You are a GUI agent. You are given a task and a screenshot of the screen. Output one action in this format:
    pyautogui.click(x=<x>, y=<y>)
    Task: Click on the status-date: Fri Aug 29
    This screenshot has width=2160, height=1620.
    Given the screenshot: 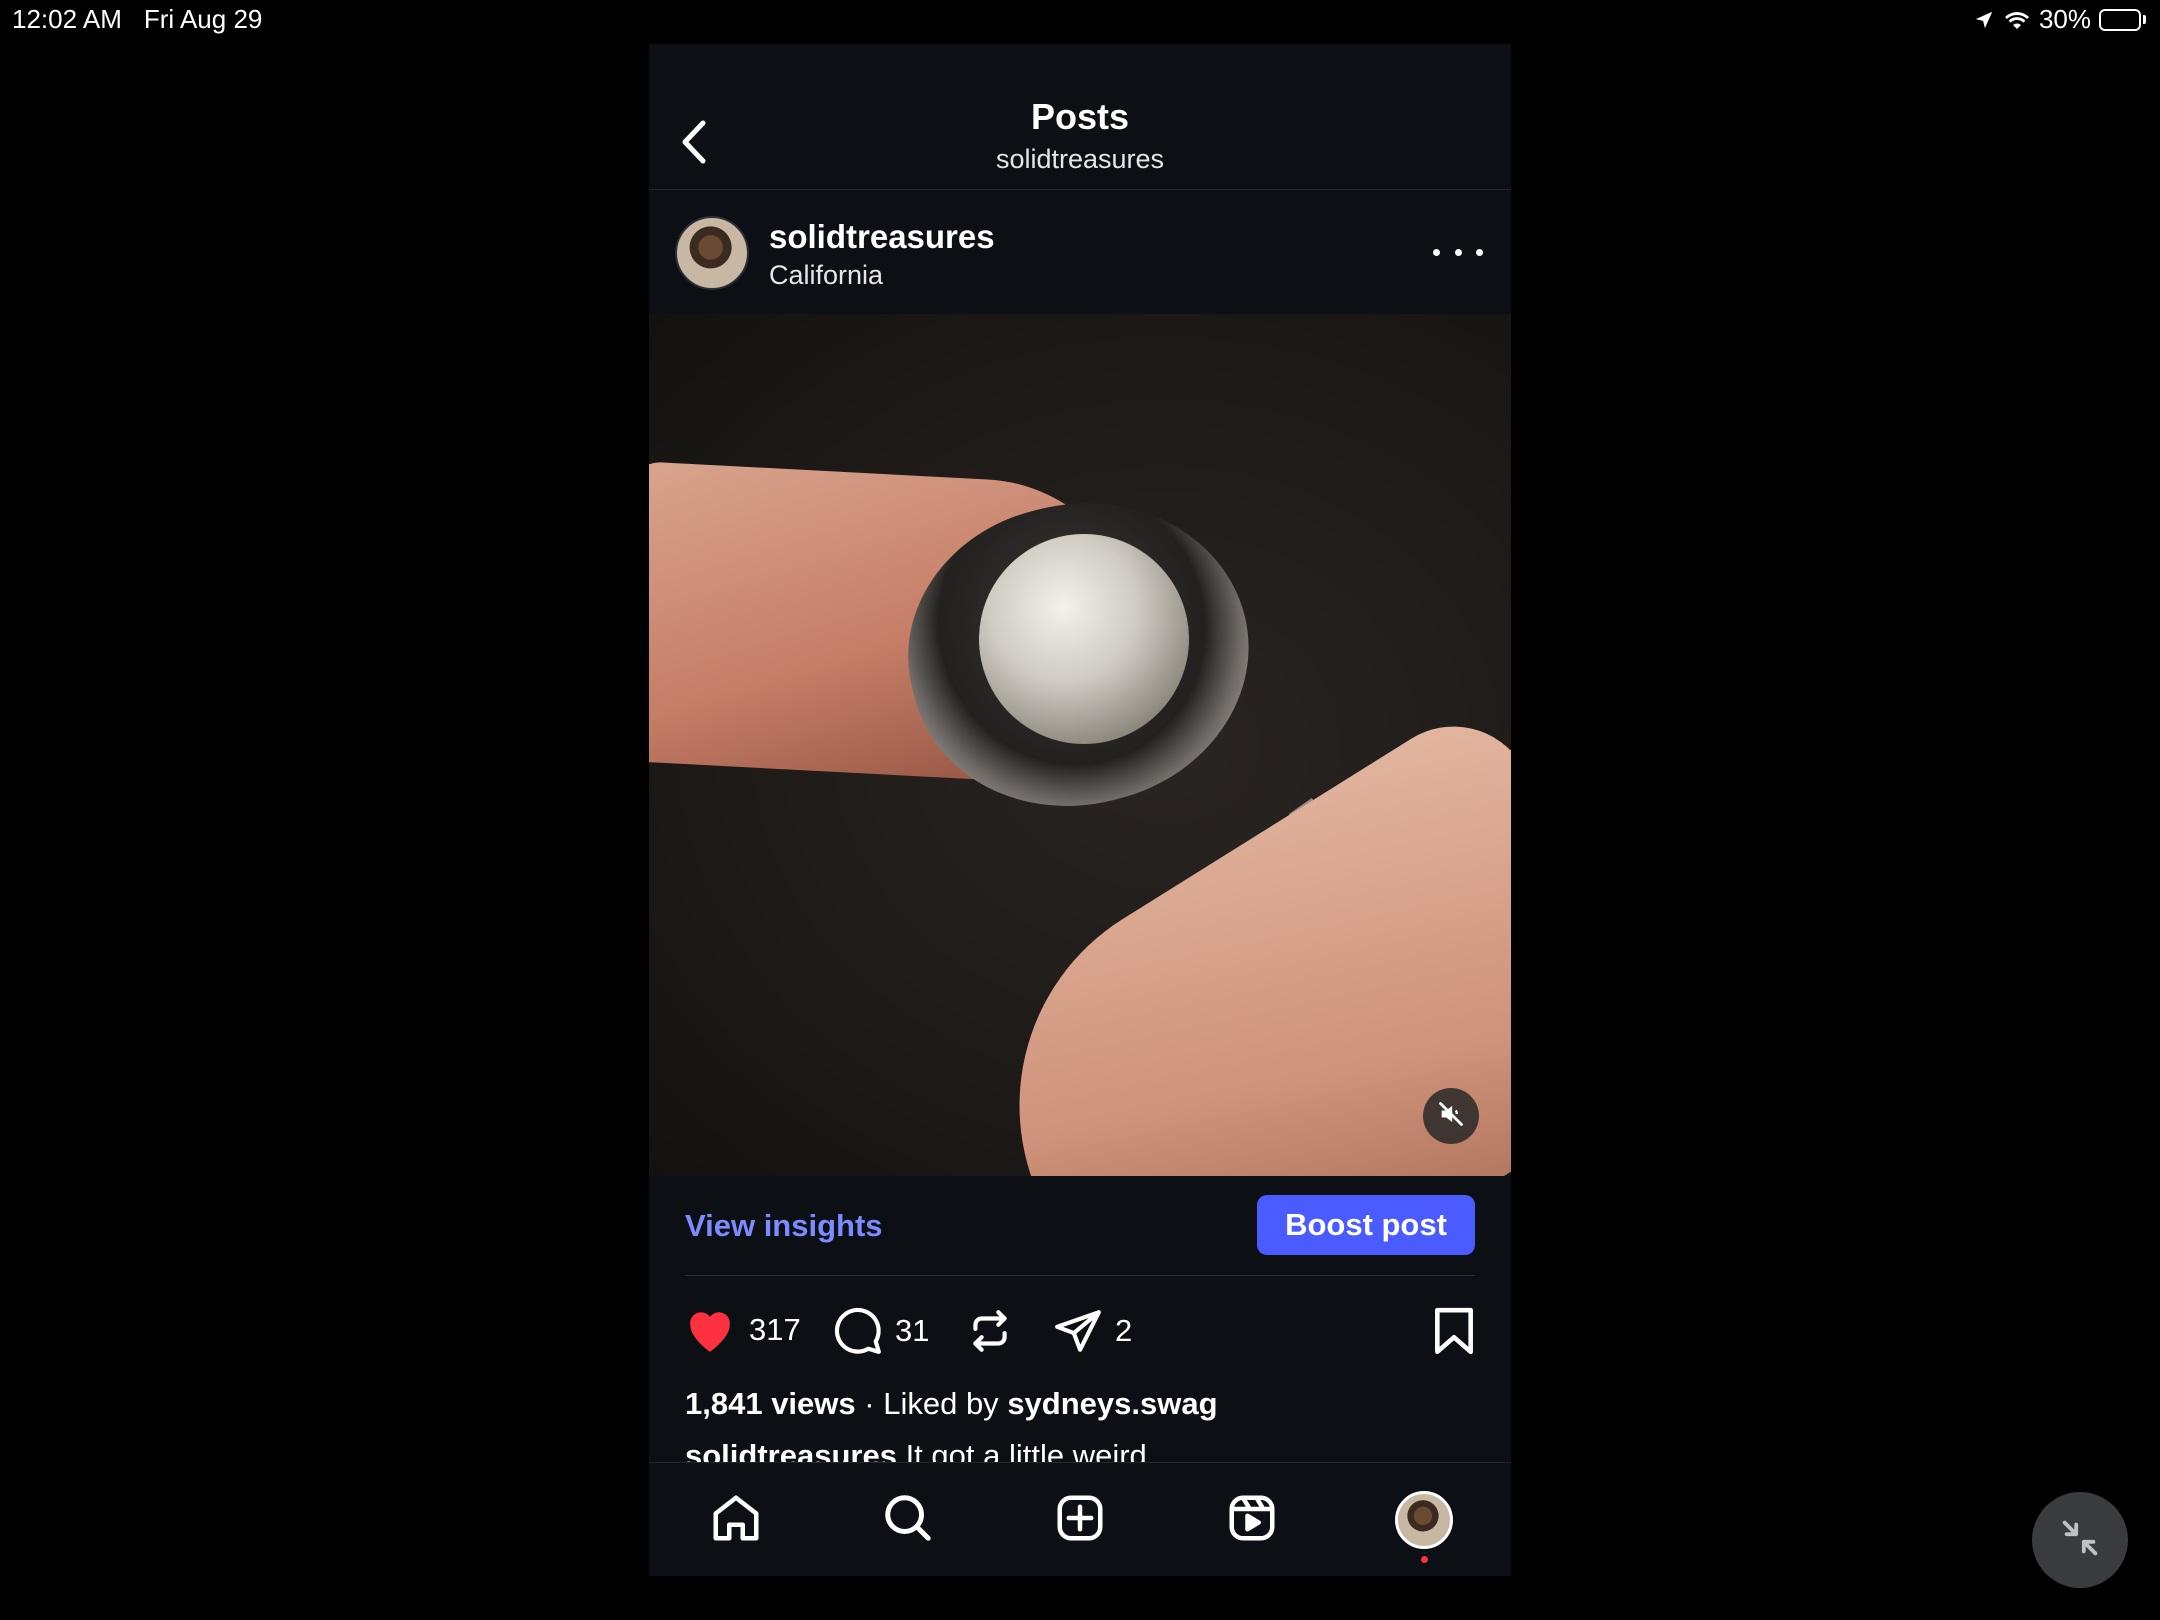 What is the action you would take?
    pyautogui.click(x=203, y=19)
    